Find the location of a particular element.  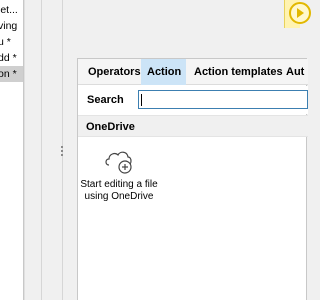

pane-splitter is located at coordinates (52, 150).